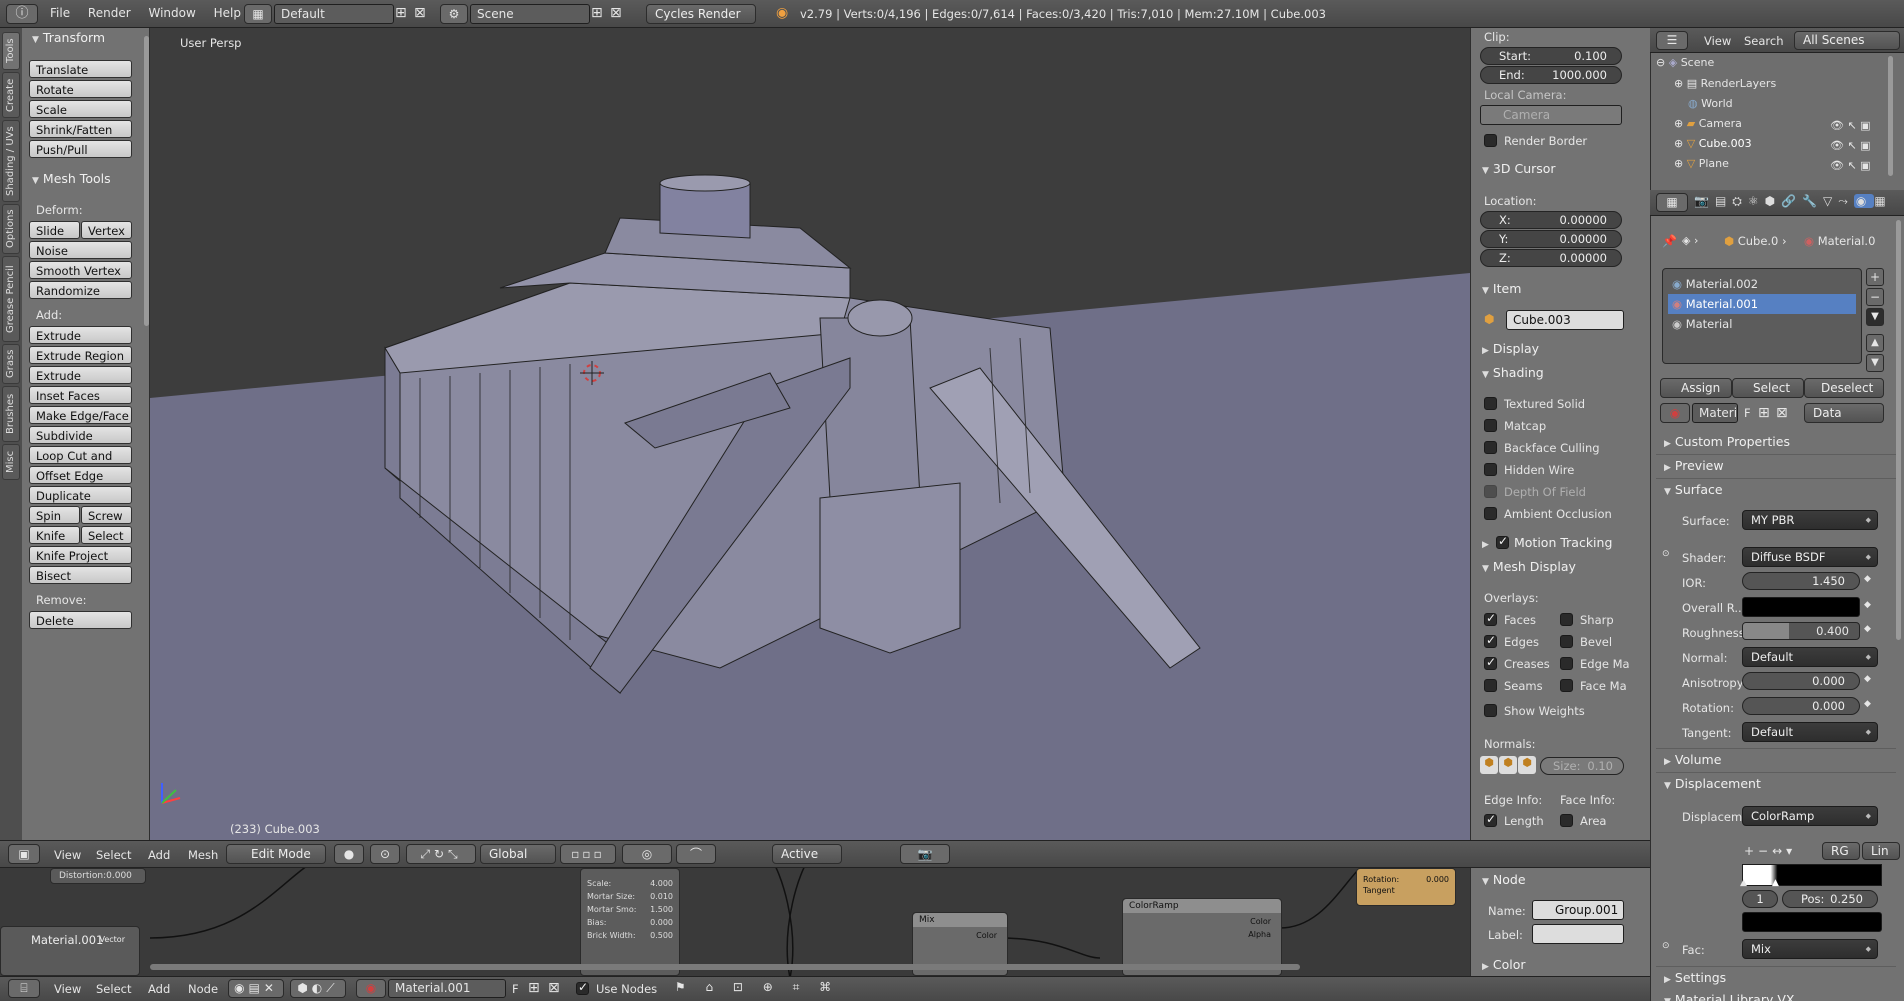 This screenshot has height=1001, width=1904. Describe the element at coordinates (1513, 372) in the screenshot. I see `shading-panel-header: ▼ Shading` at that location.